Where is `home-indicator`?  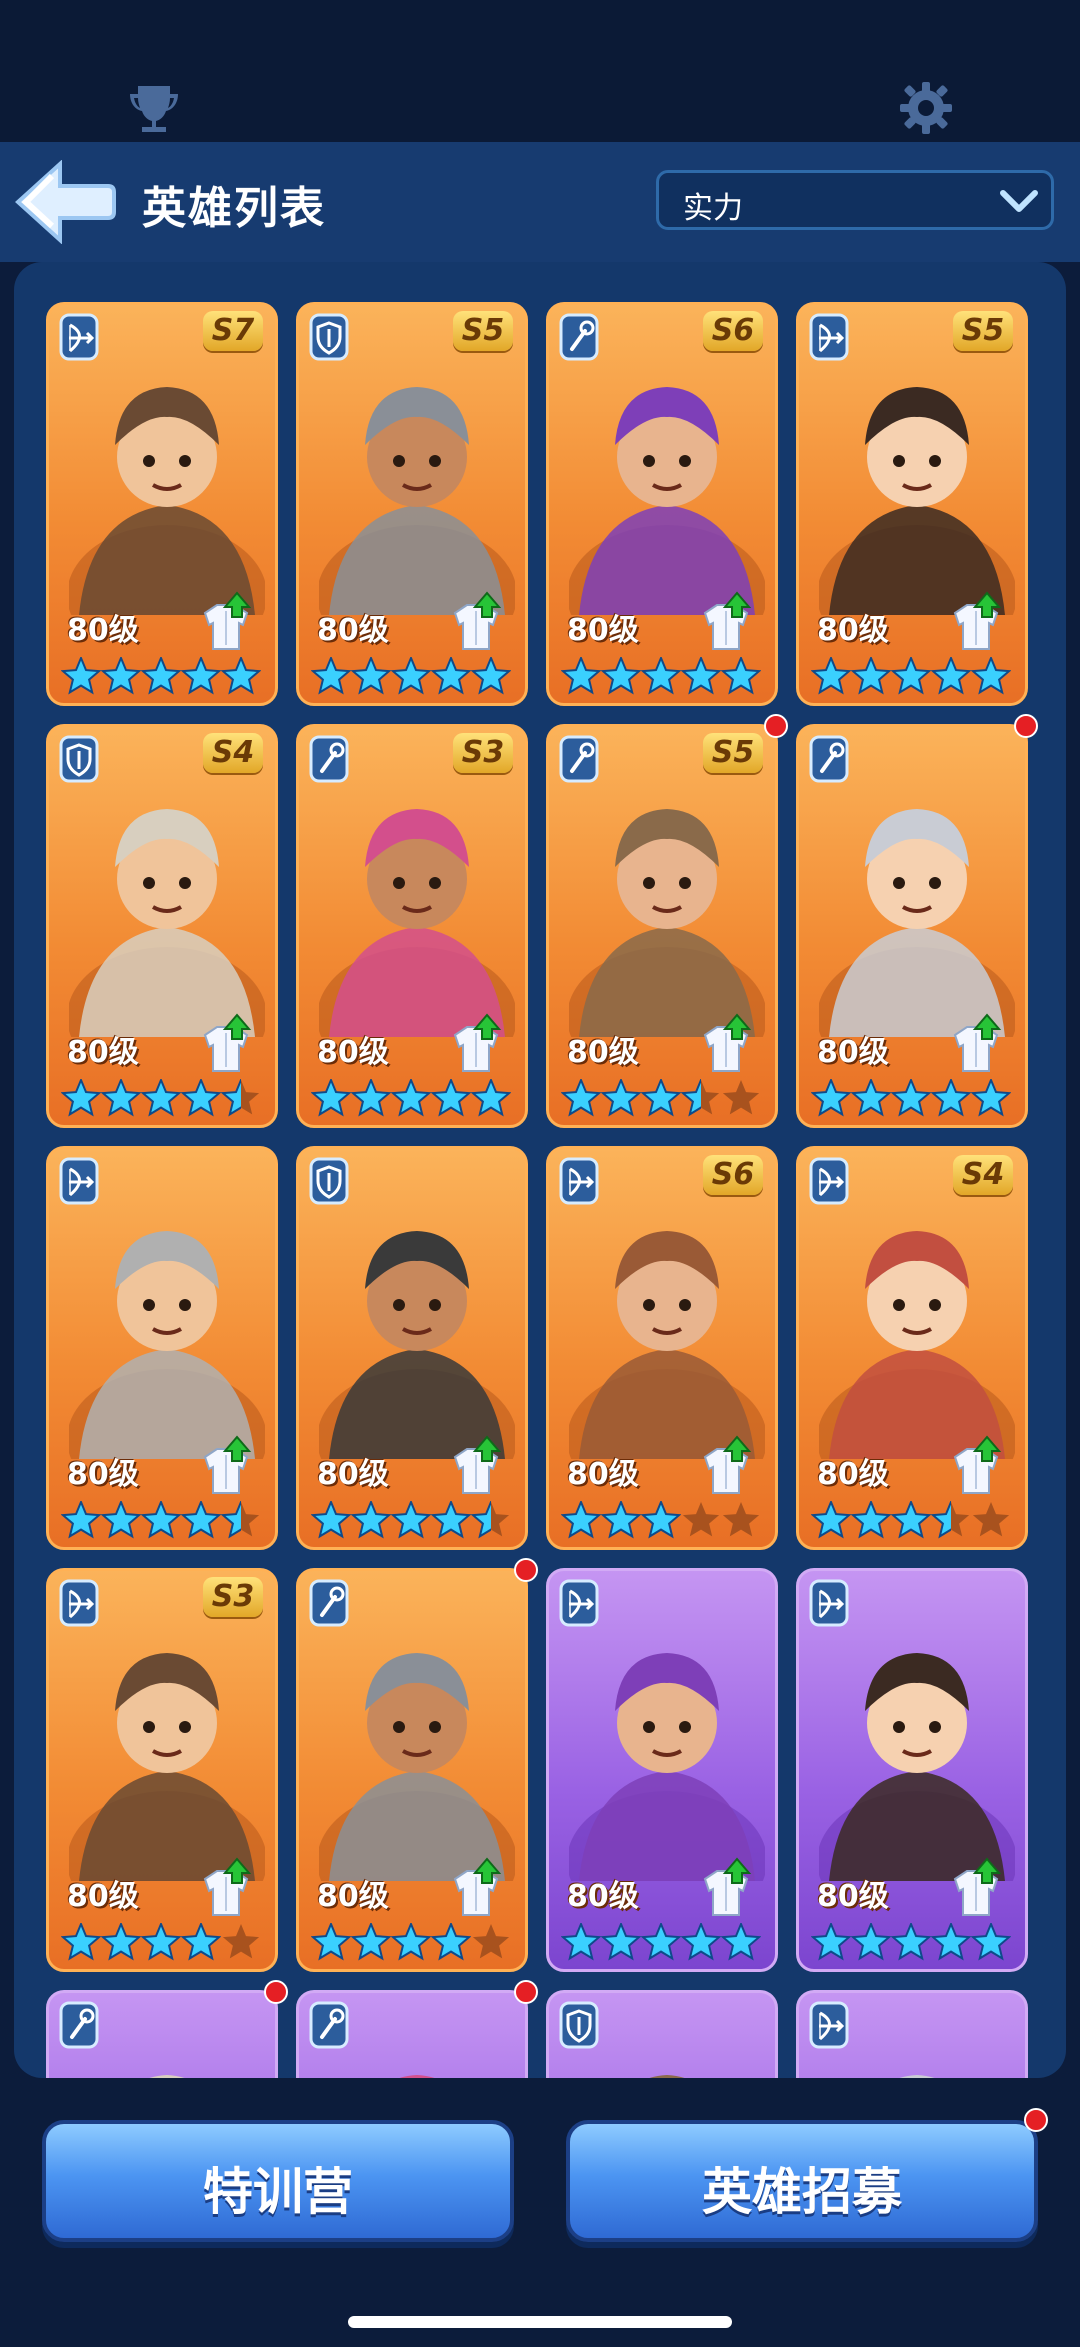
home-indicator is located at coordinates (540, 2322).